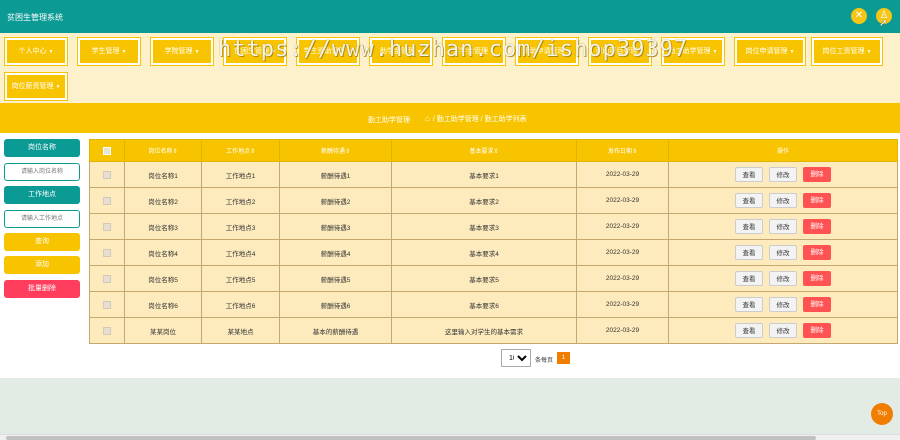 The width and height of the screenshot is (900, 440). I want to click on scrollbar-thumb, so click(411, 438).